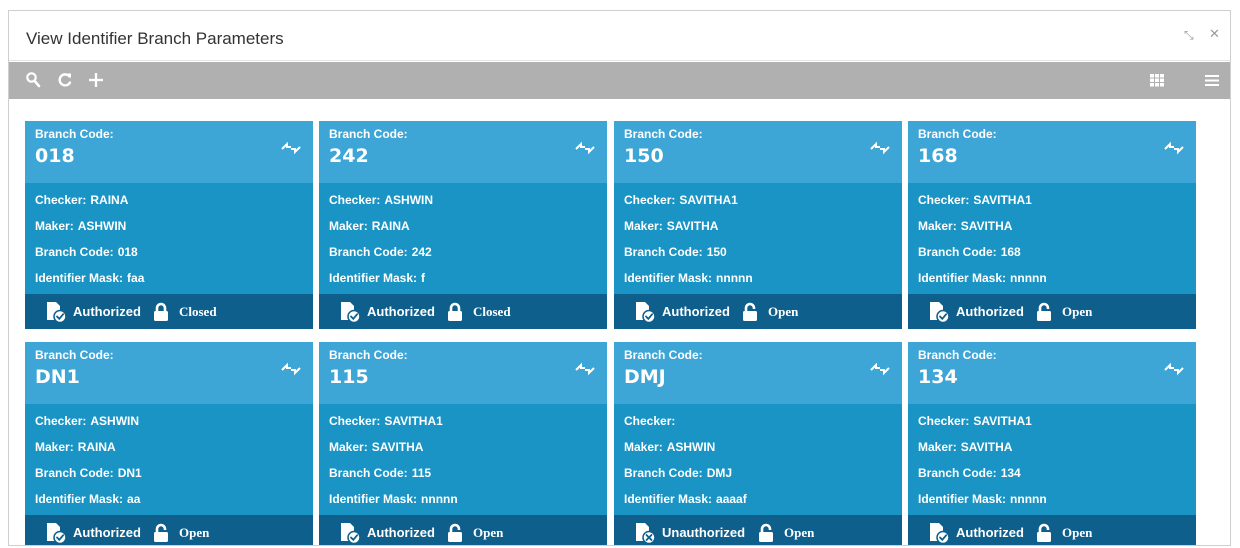  I want to click on branch-code-field-value: DMJ, so click(719, 473).